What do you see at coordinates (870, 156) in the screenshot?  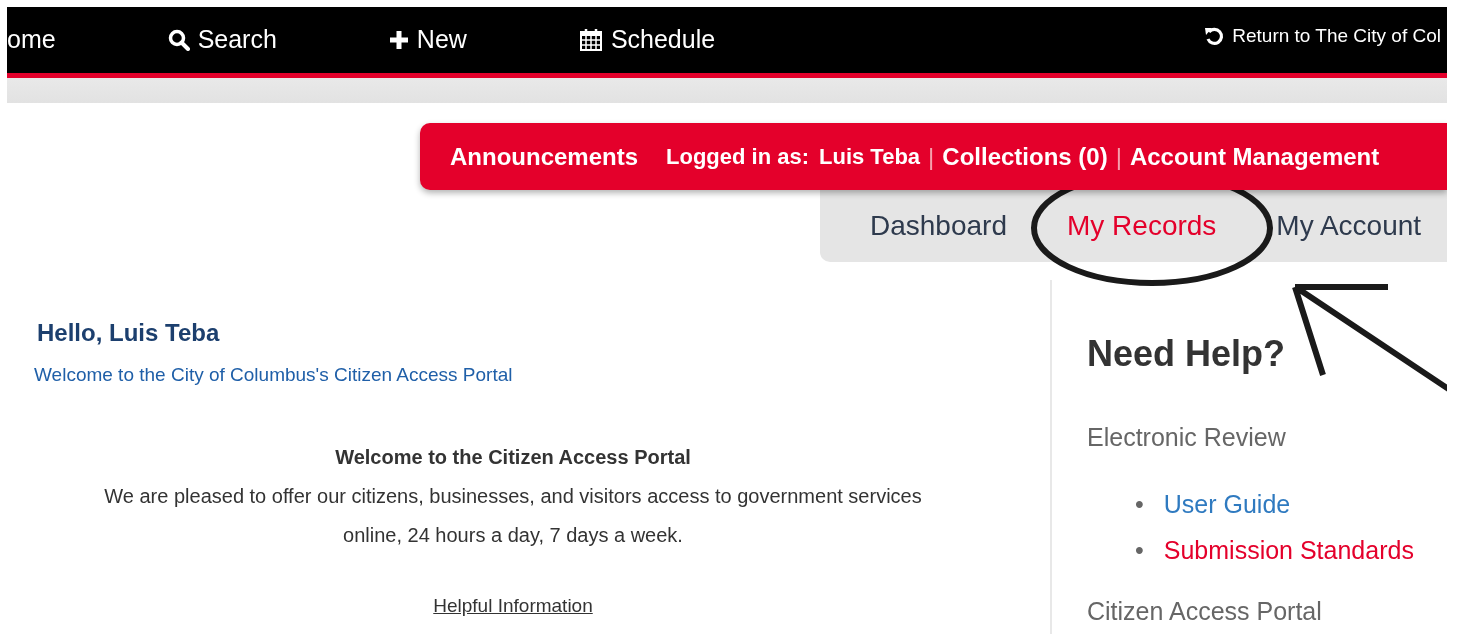 I see `user-name-link: Luis Teba` at bounding box center [870, 156].